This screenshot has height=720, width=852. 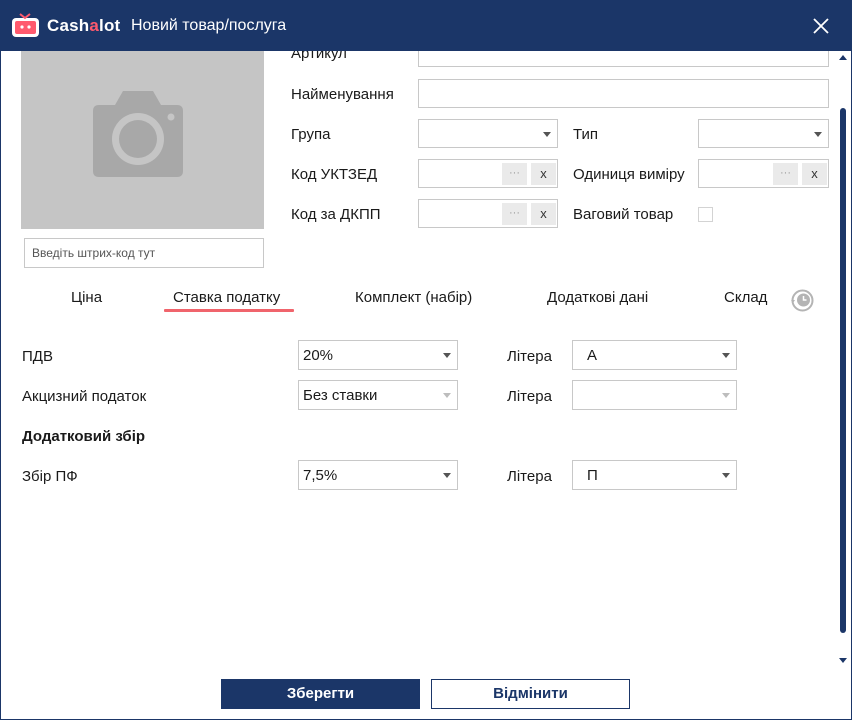 I want to click on tab-price: Ціна, so click(x=86, y=297).